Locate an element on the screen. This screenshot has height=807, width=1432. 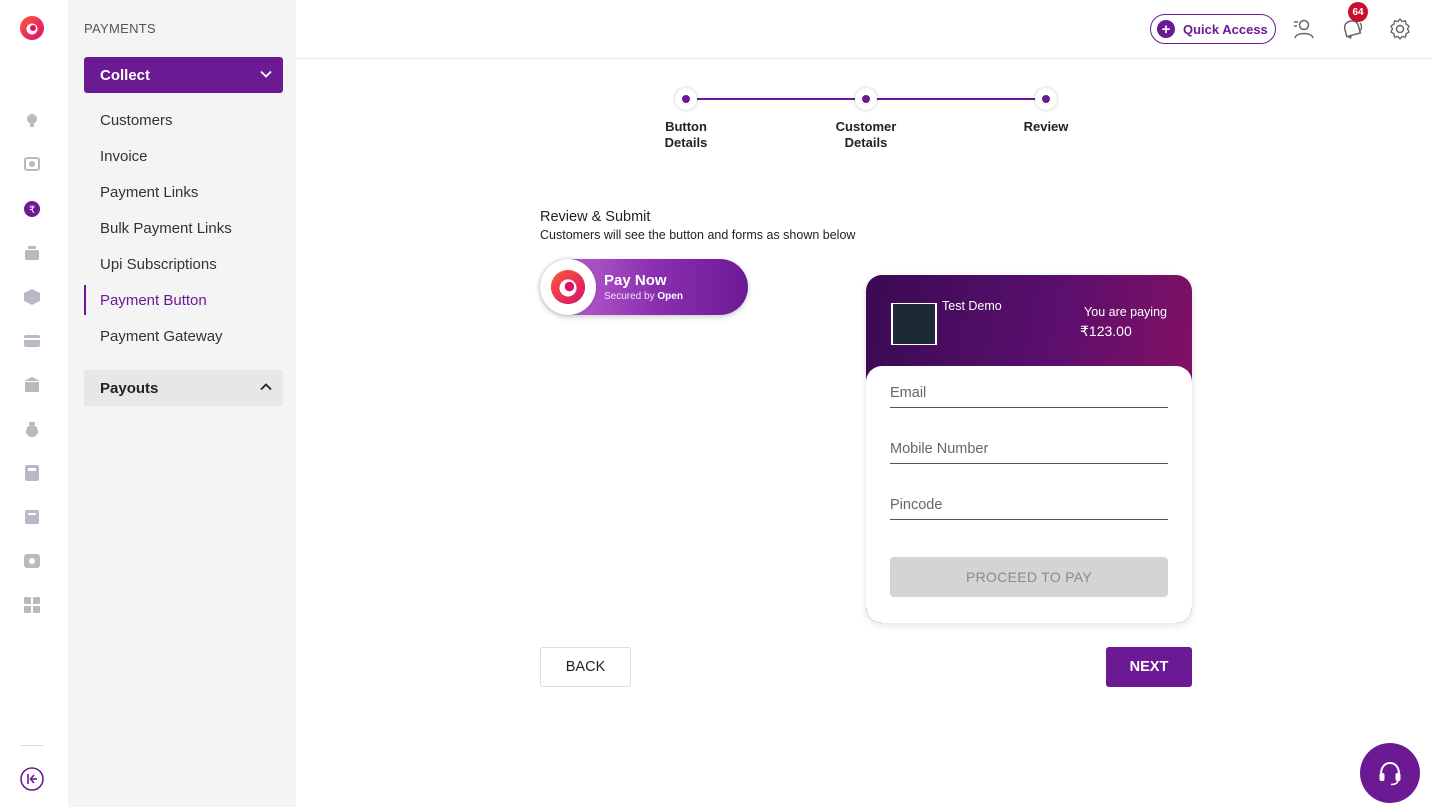
plus-icon: + is located at coordinates (1166, 29).